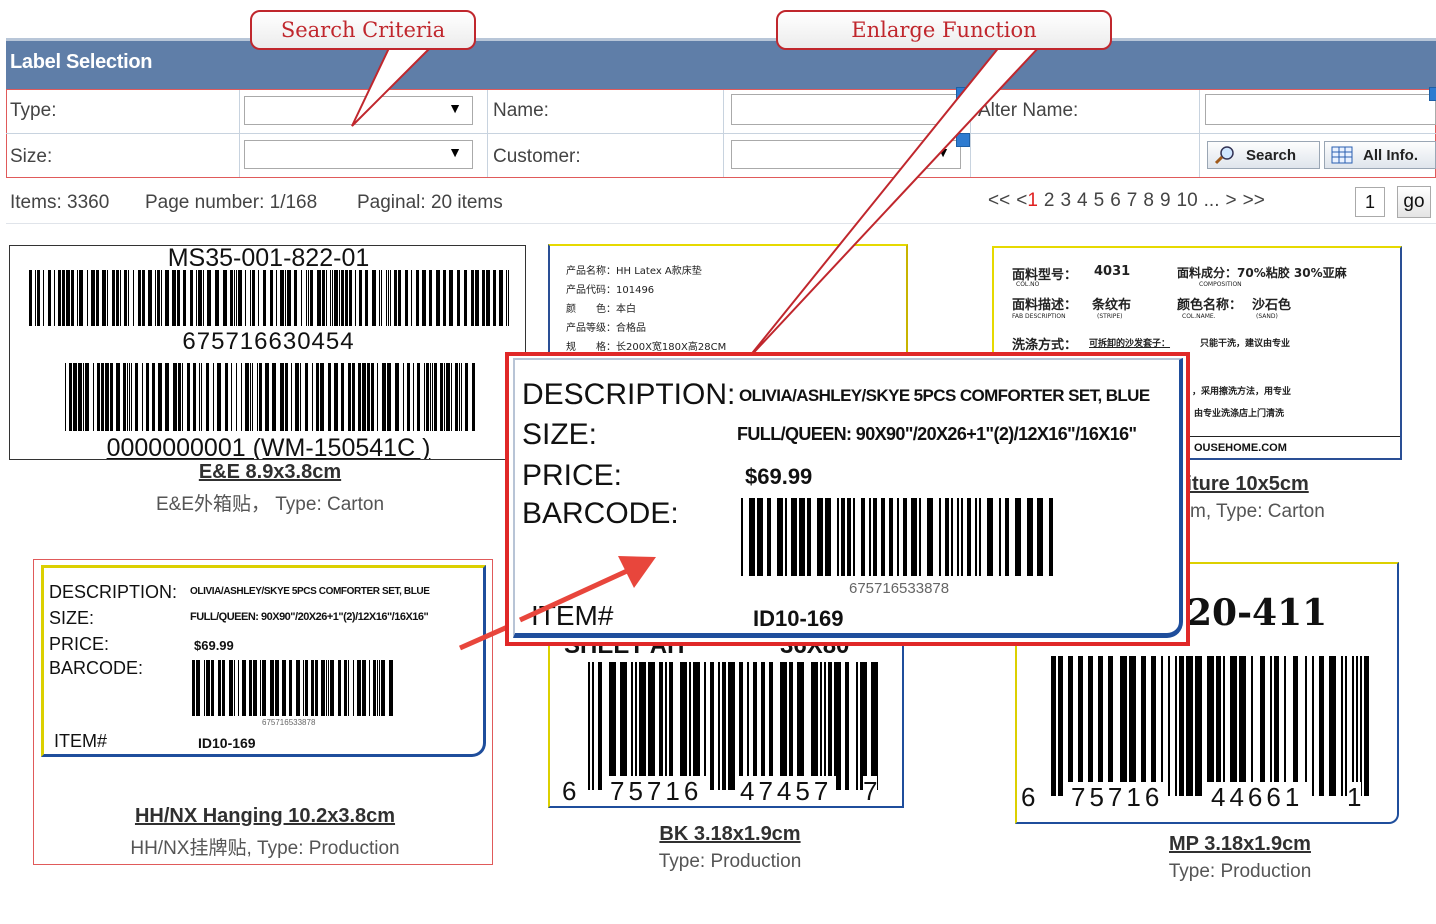  I want to click on card-title: HH/NX Hanging 10.2x3.8cm, so click(265, 816).